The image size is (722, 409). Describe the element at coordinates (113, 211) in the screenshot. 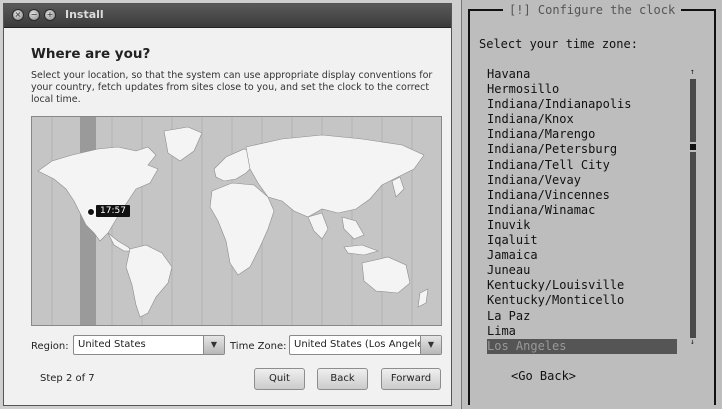

I see `map-time-label: 17:57` at that location.